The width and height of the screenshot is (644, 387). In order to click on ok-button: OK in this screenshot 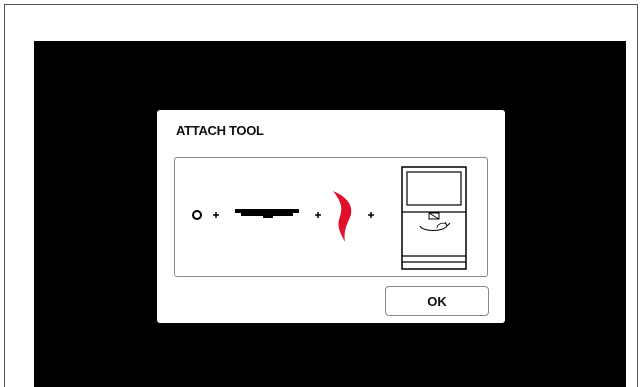, I will do `click(437, 301)`.